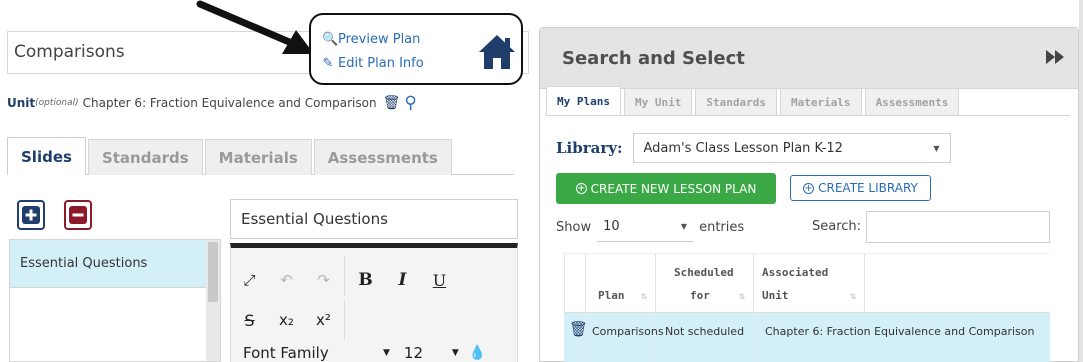 This screenshot has width=1083, height=362. Describe the element at coordinates (57, 103) in the screenshot. I see `unit-optional-note: (optional)` at that location.